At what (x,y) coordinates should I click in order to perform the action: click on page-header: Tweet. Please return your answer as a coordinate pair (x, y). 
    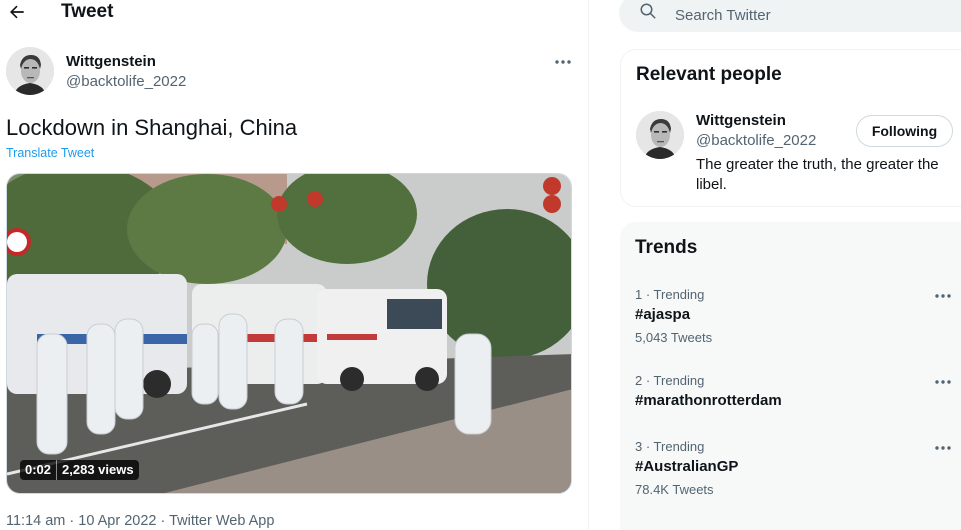
    Looking at the image, I should click on (294, 13).